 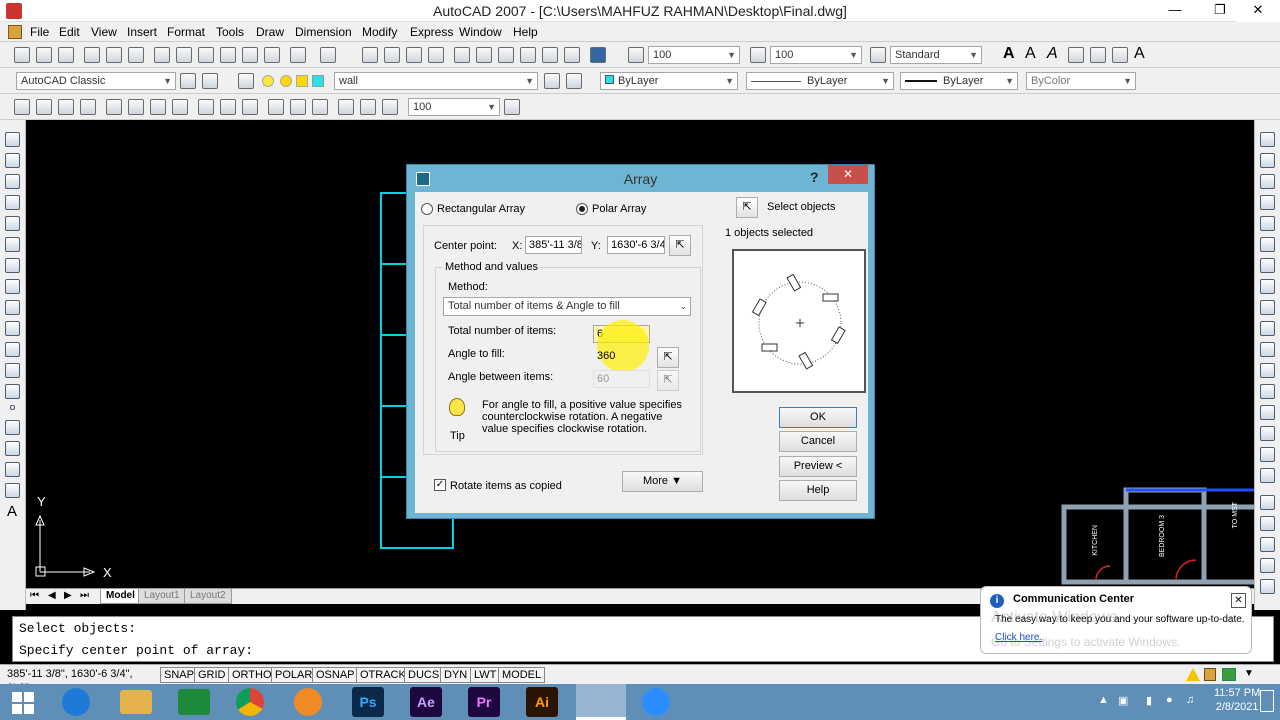 What do you see at coordinates (302, 81) in the screenshot?
I see `layer-lock-icon` at bounding box center [302, 81].